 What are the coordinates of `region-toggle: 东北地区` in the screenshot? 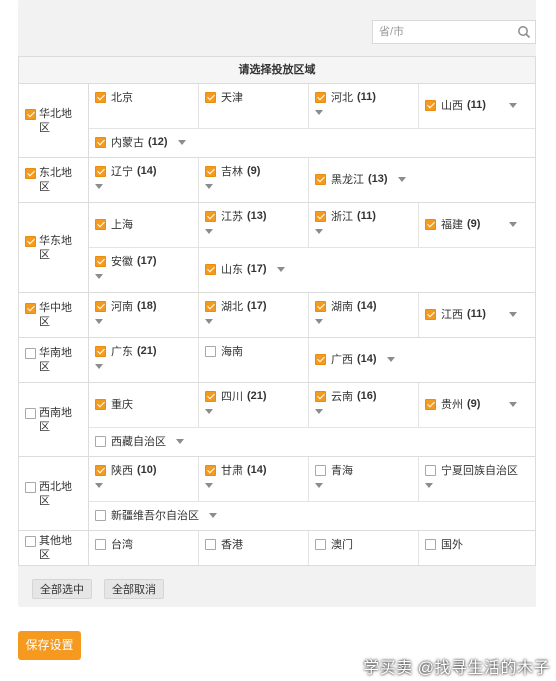 It's located at (49, 180).